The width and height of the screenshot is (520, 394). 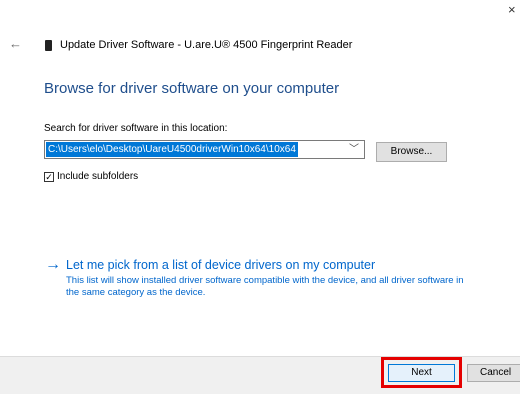 I want to click on include-subfolders-label: Include subfolders, so click(x=97, y=177).